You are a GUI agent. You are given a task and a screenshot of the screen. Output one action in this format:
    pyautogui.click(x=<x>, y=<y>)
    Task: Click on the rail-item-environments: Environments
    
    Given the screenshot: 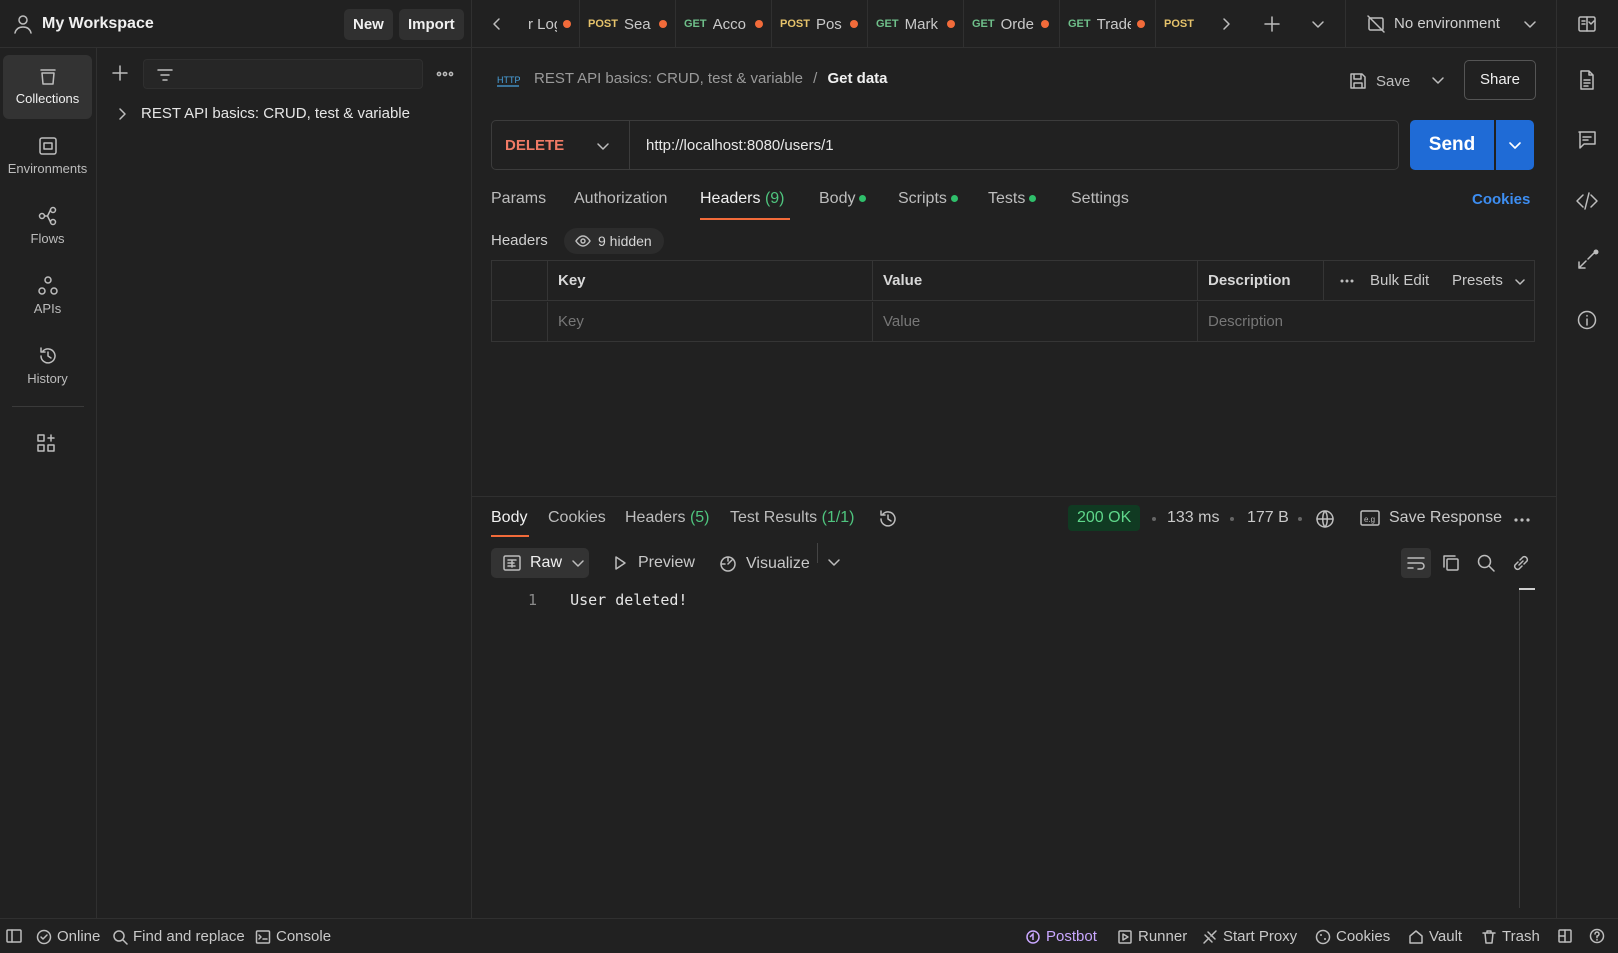 What is the action you would take?
    pyautogui.click(x=47, y=157)
    